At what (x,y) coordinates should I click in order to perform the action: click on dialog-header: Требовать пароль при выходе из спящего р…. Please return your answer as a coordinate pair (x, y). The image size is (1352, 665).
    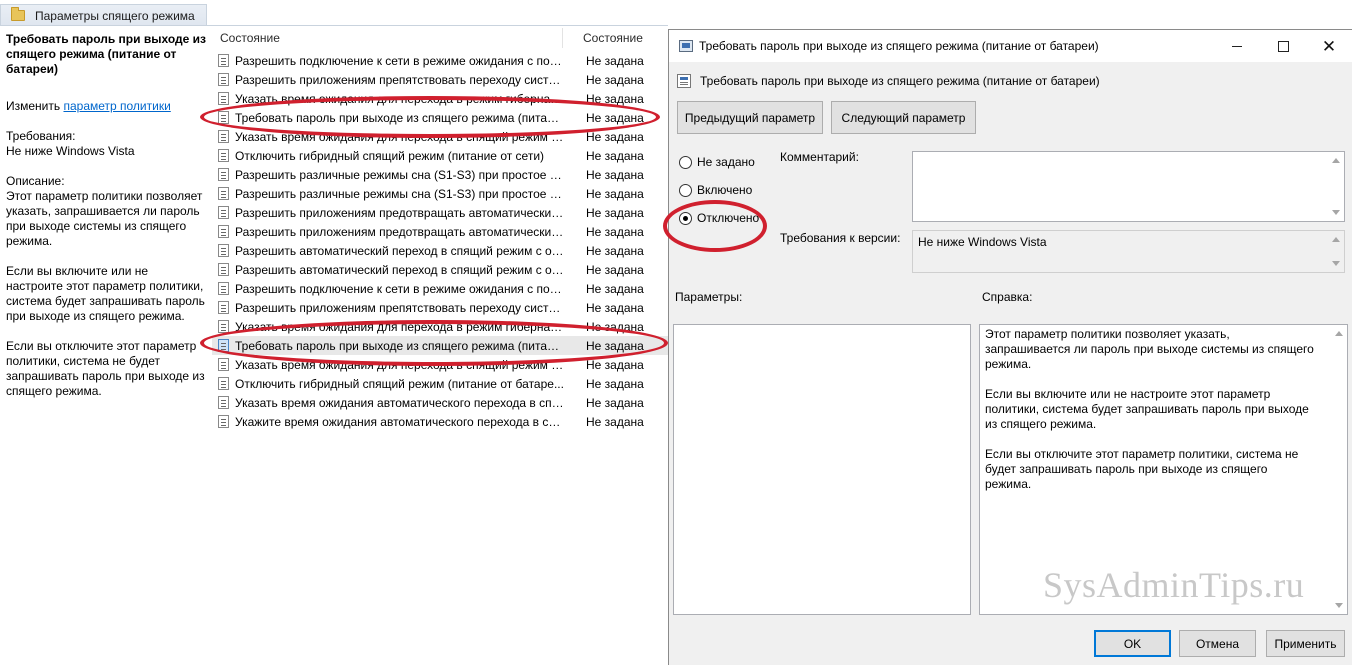
    Looking at the image, I should click on (888, 81).